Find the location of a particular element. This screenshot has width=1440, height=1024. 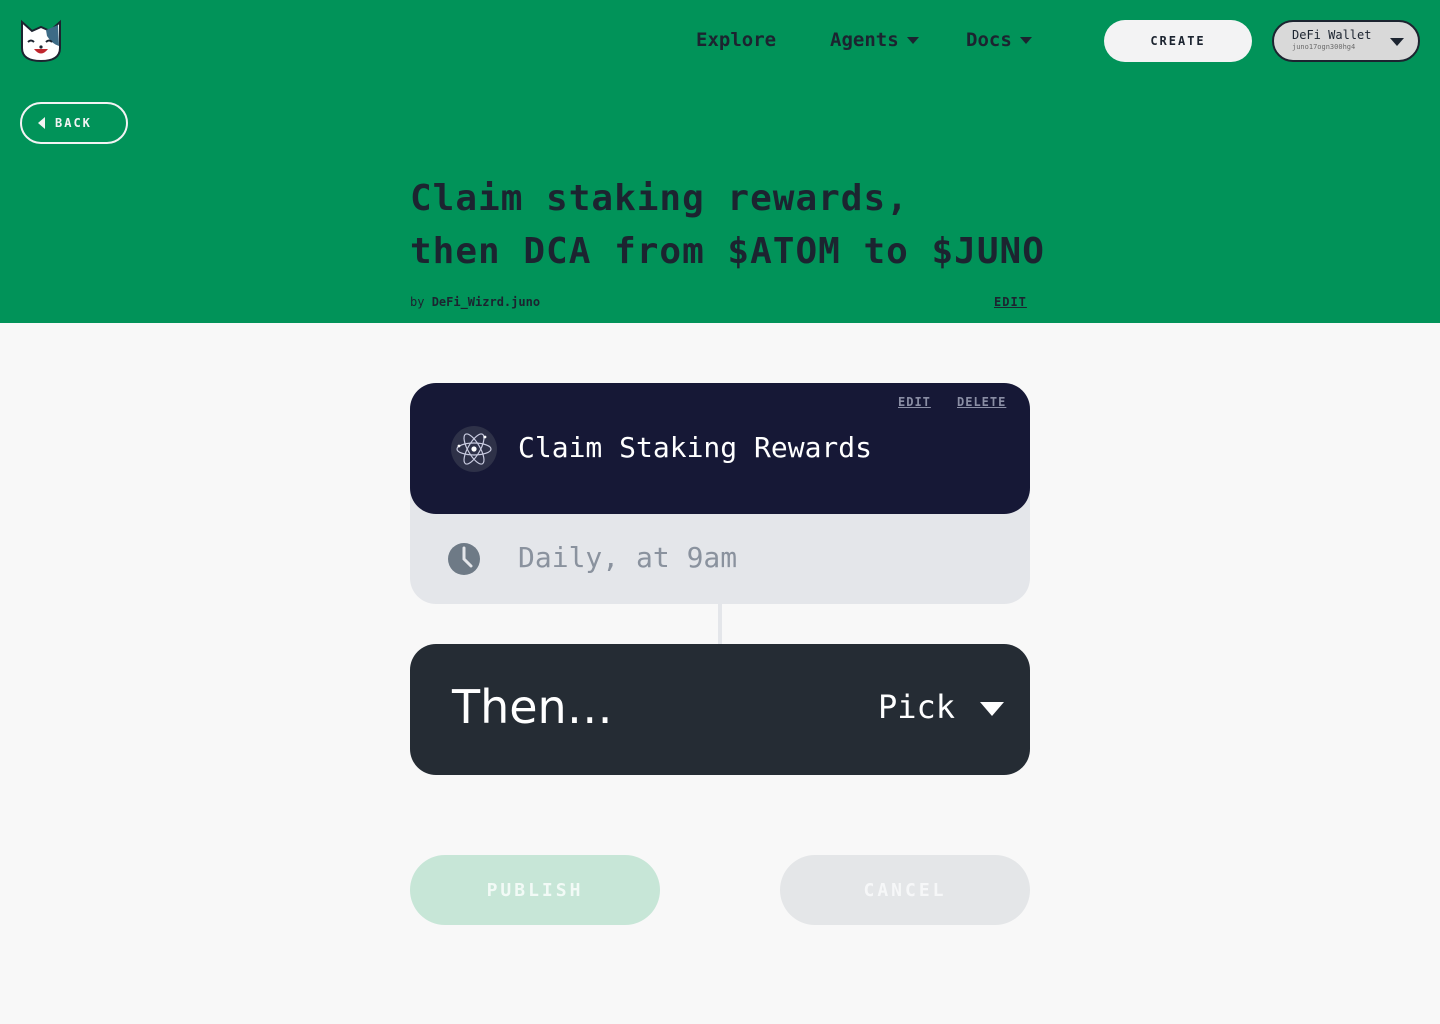

pick-label: Pick is located at coordinates (917, 707).